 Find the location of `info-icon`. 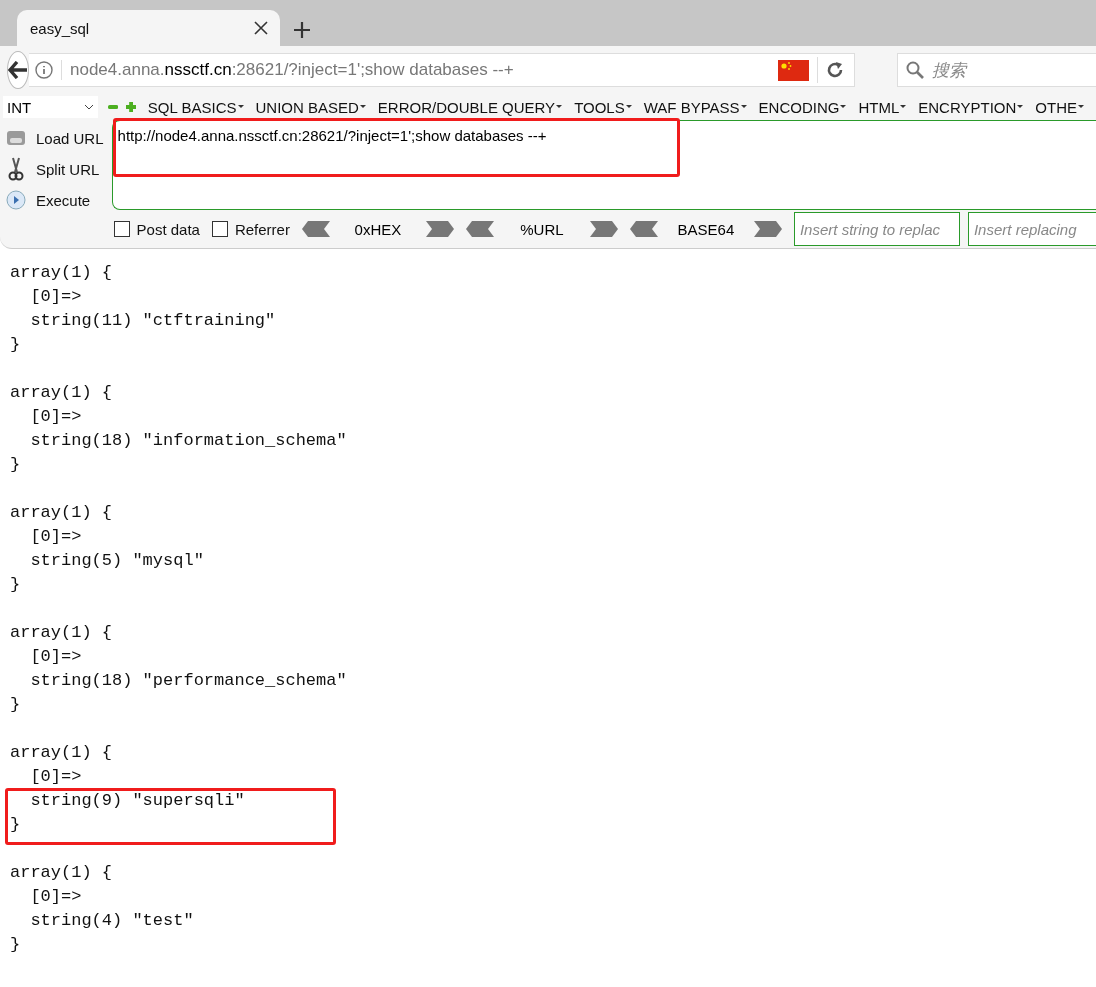

info-icon is located at coordinates (44, 70).